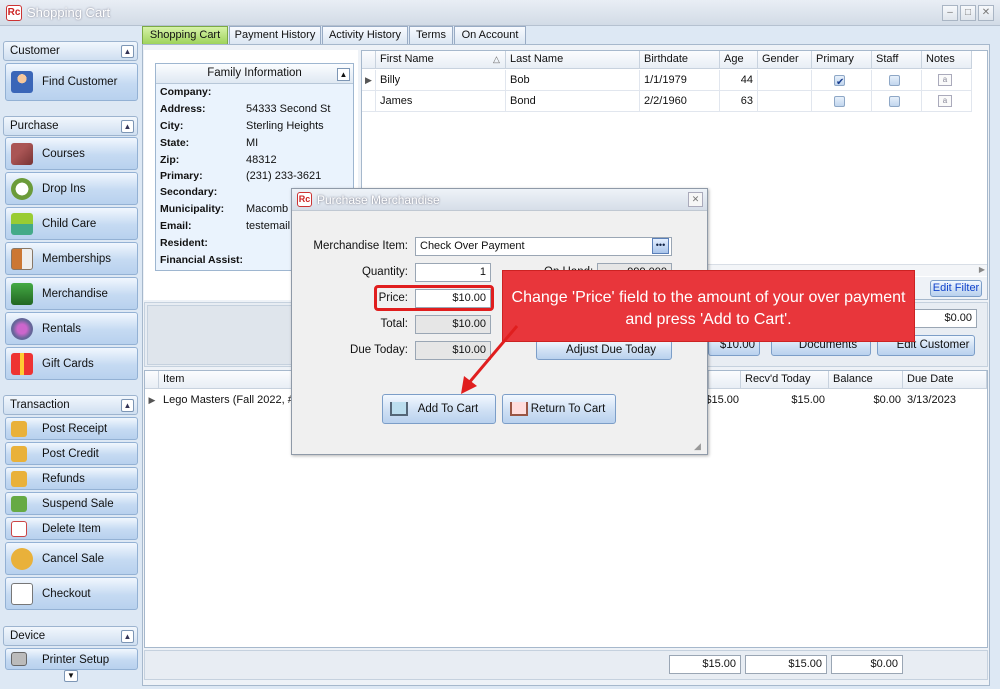 The image size is (1000, 689). I want to click on printer-setup-button: Printer Setup, so click(71, 659).